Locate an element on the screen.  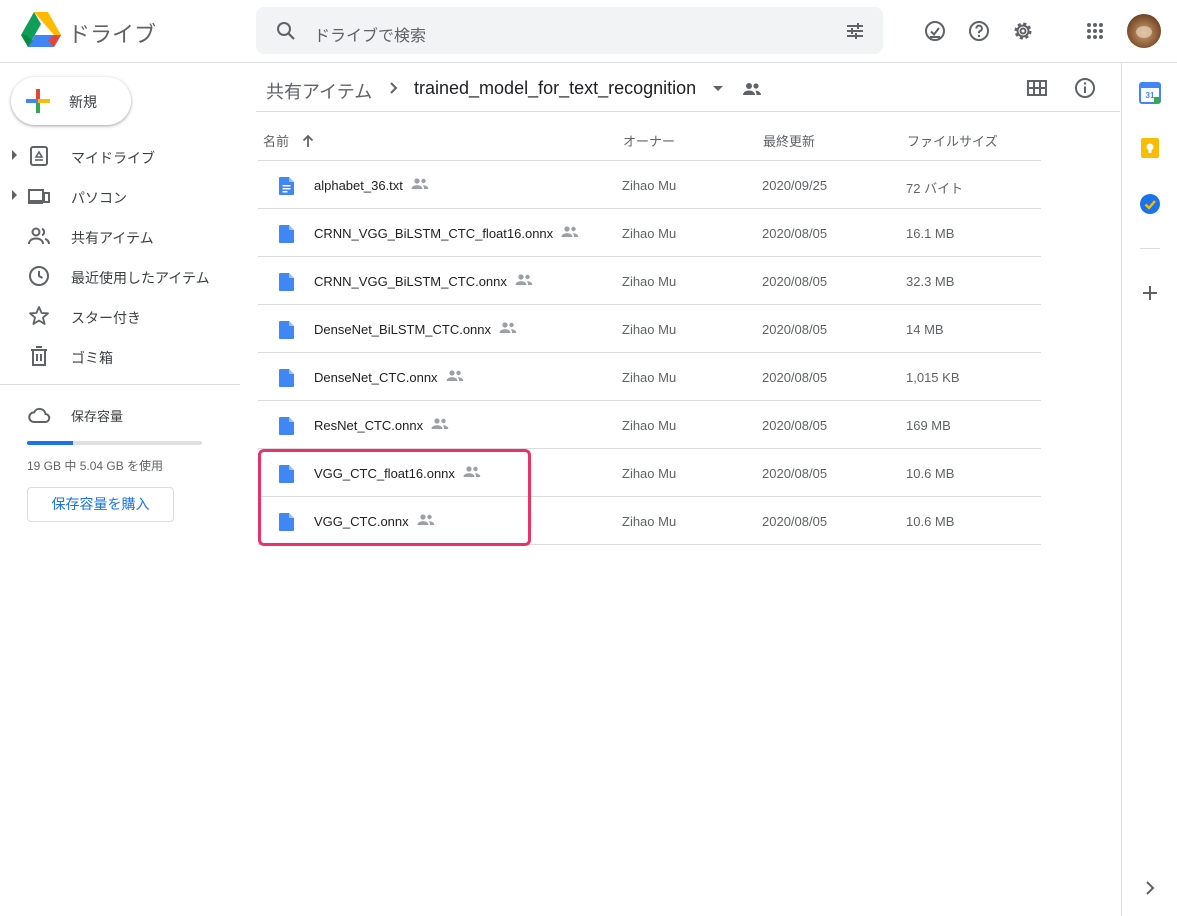
shared-with-me-icon is located at coordinates (39, 236).